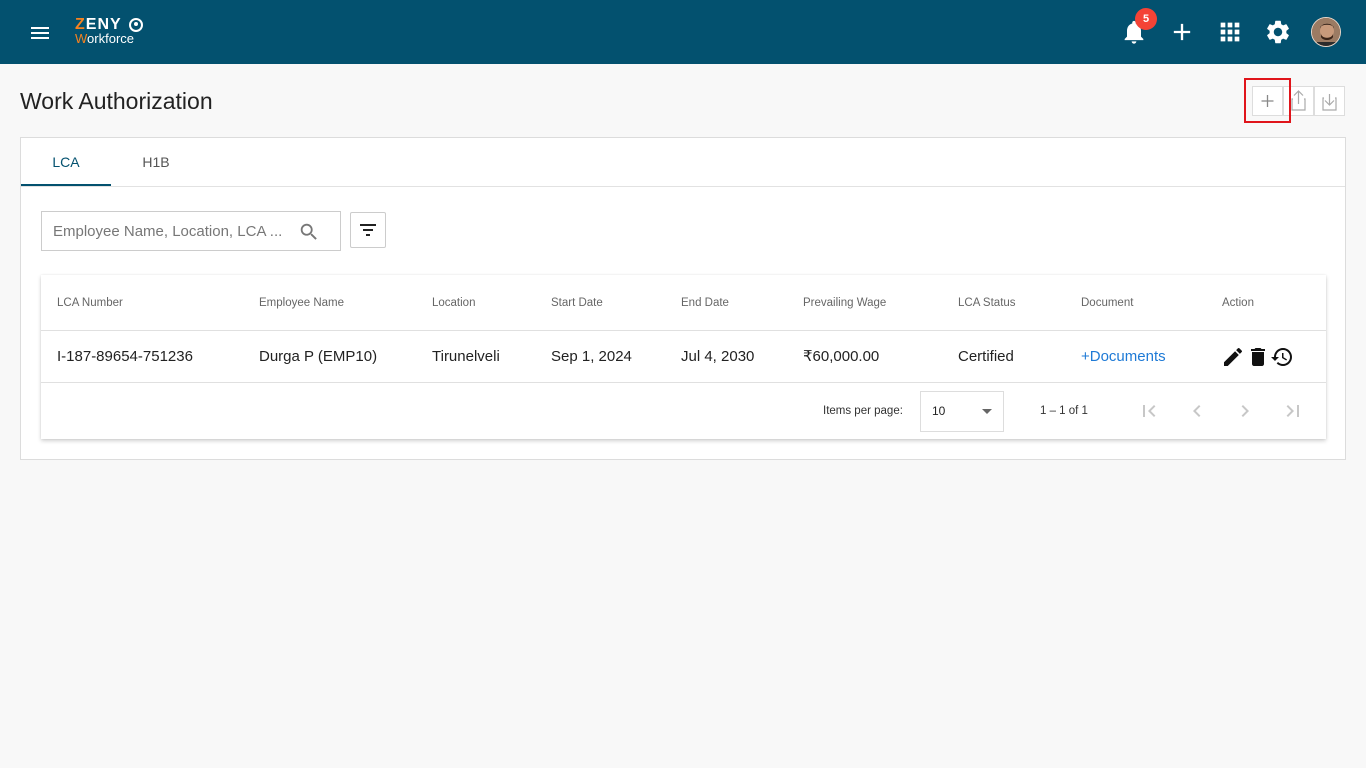 Image resolution: width=1366 pixels, height=768 pixels. Describe the element at coordinates (116, 101) in the screenshot. I see `page-title: Work Authorization` at that location.